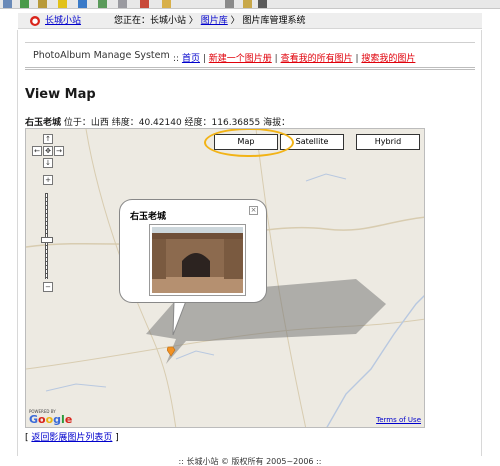  What do you see at coordinates (117, 438) in the screenshot?
I see `bracket-close: ]` at bounding box center [117, 438].